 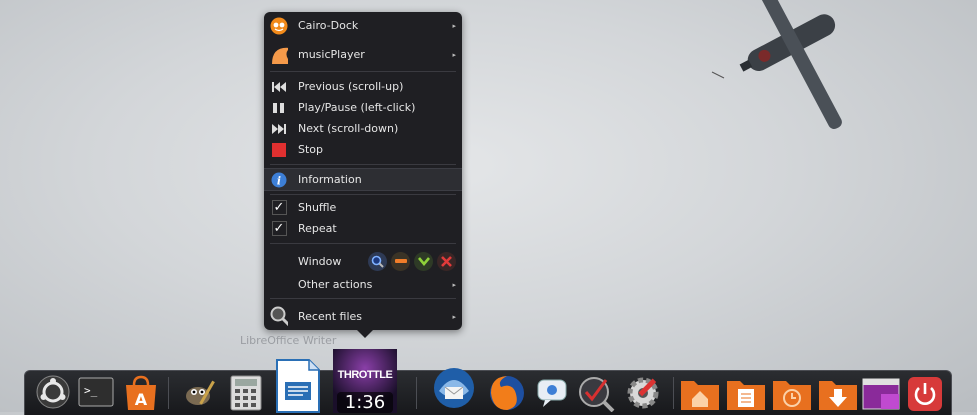 What do you see at coordinates (365, 375) in the screenshot?
I see `album-title: THROTTLE` at bounding box center [365, 375].